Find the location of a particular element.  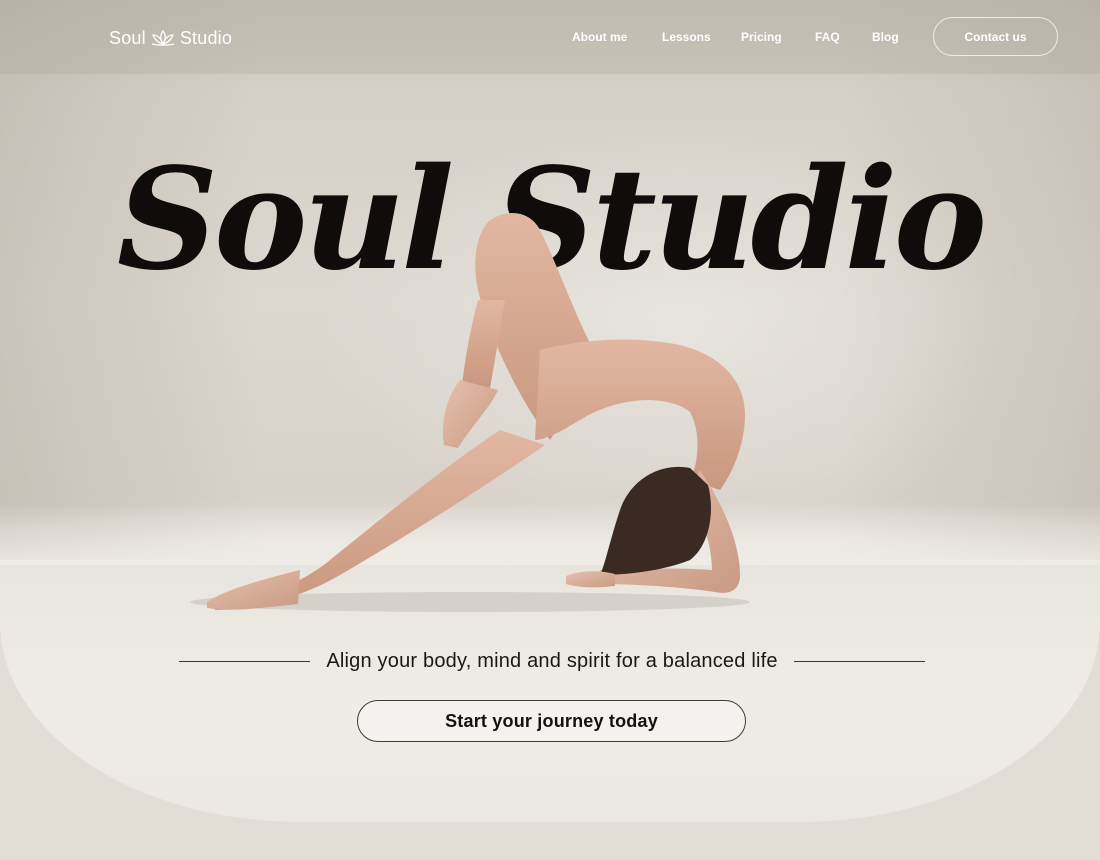

torso is located at coordinates (640, 414).